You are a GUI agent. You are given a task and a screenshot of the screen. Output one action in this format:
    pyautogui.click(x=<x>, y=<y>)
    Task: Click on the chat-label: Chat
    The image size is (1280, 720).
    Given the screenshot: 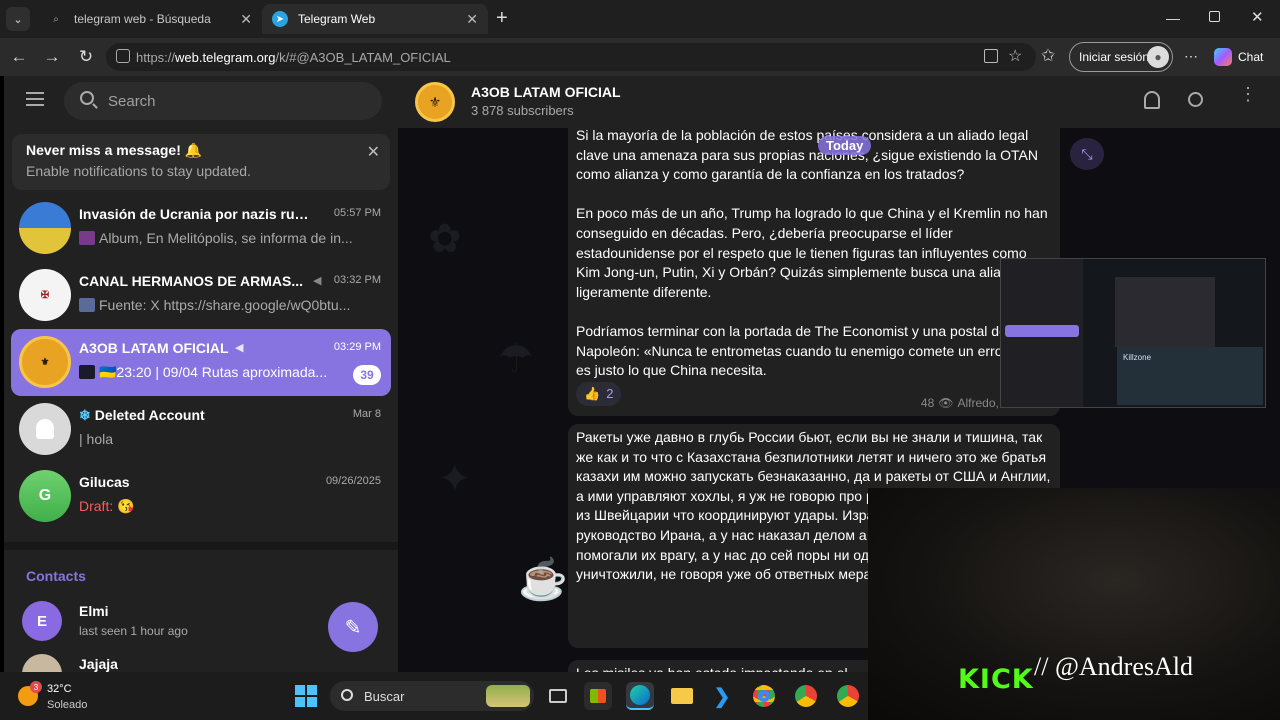 What is the action you would take?
    pyautogui.click(x=1251, y=57)
    